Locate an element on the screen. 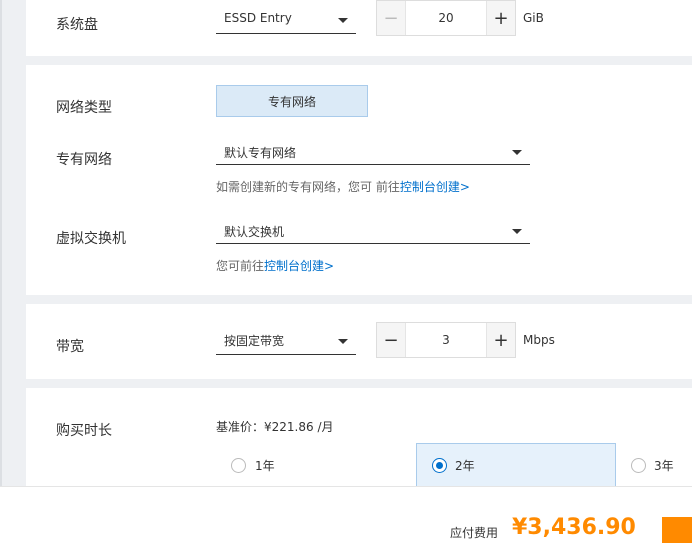  vswitch-hint-text: 您可前往 is located at coordinates (240, 266).